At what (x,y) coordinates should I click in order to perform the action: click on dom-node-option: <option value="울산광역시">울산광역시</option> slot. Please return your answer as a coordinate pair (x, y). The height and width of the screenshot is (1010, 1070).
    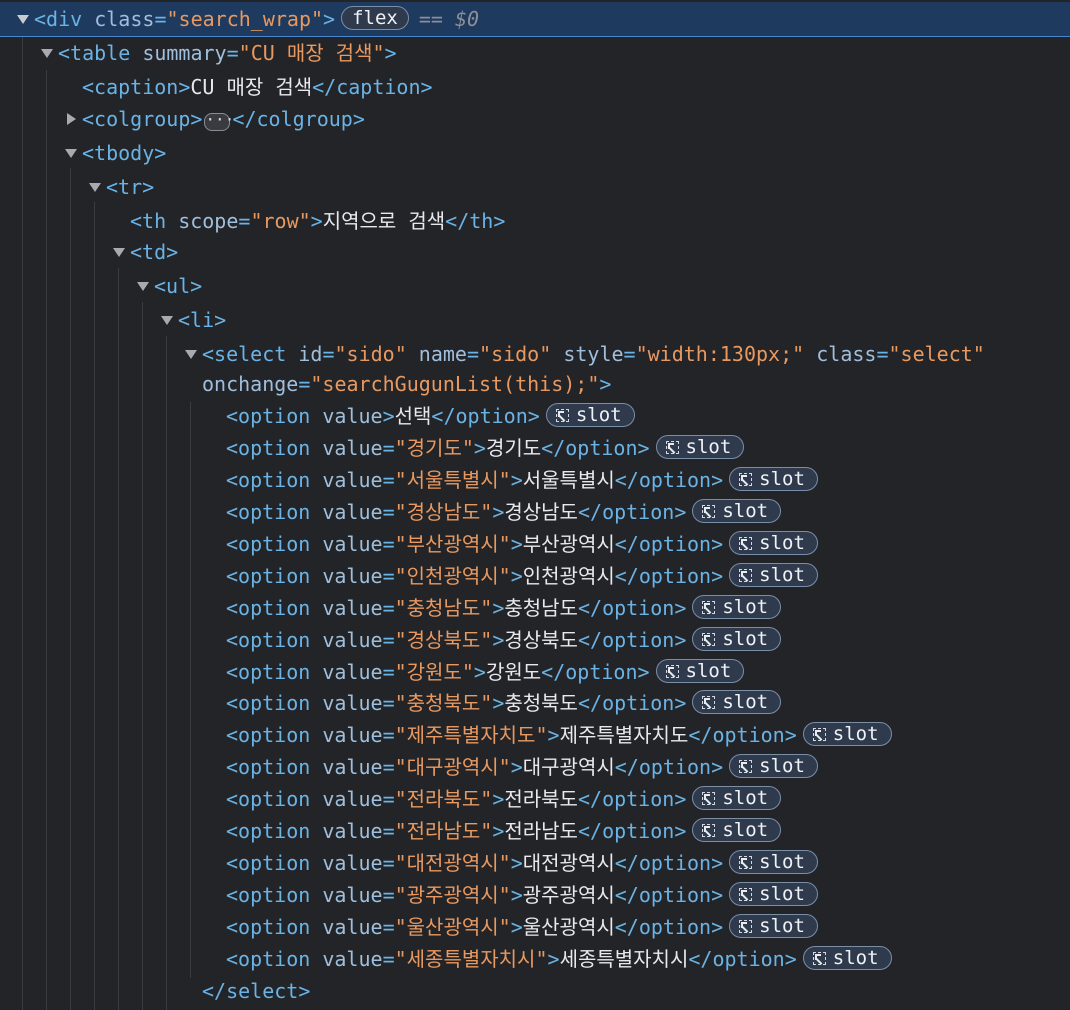
    Looking at the image, I should click on (535, 927).